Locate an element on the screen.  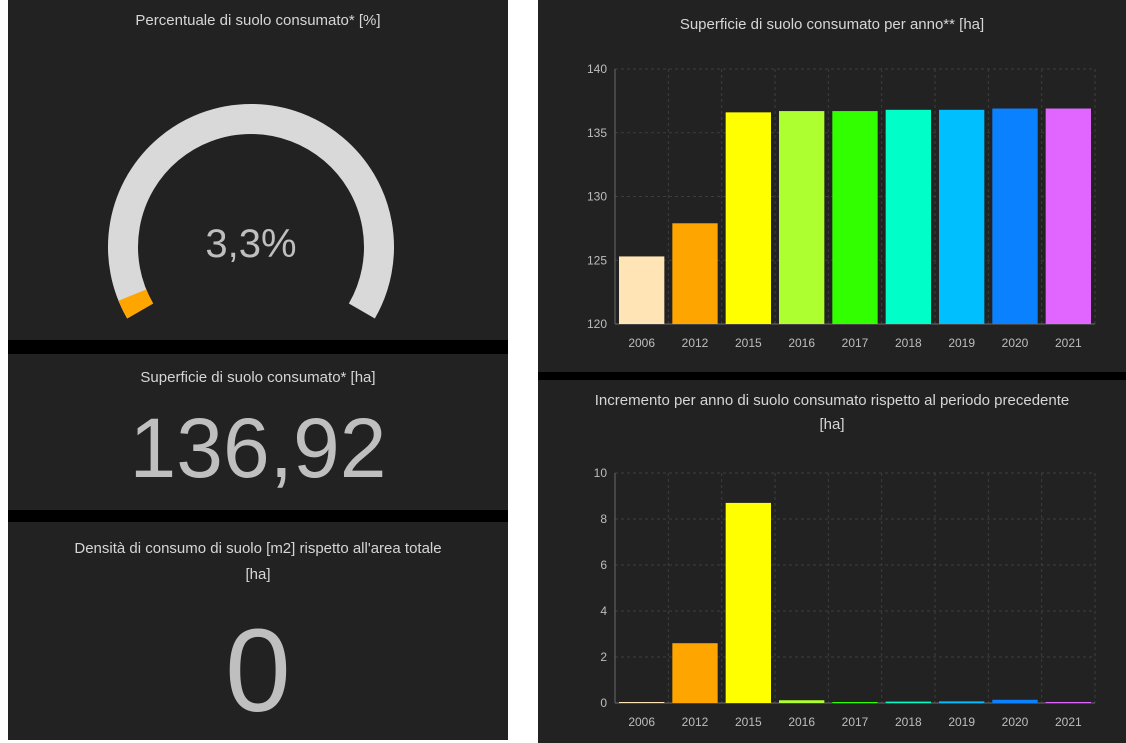
gauge-fill is located at coordinates (136, 304).